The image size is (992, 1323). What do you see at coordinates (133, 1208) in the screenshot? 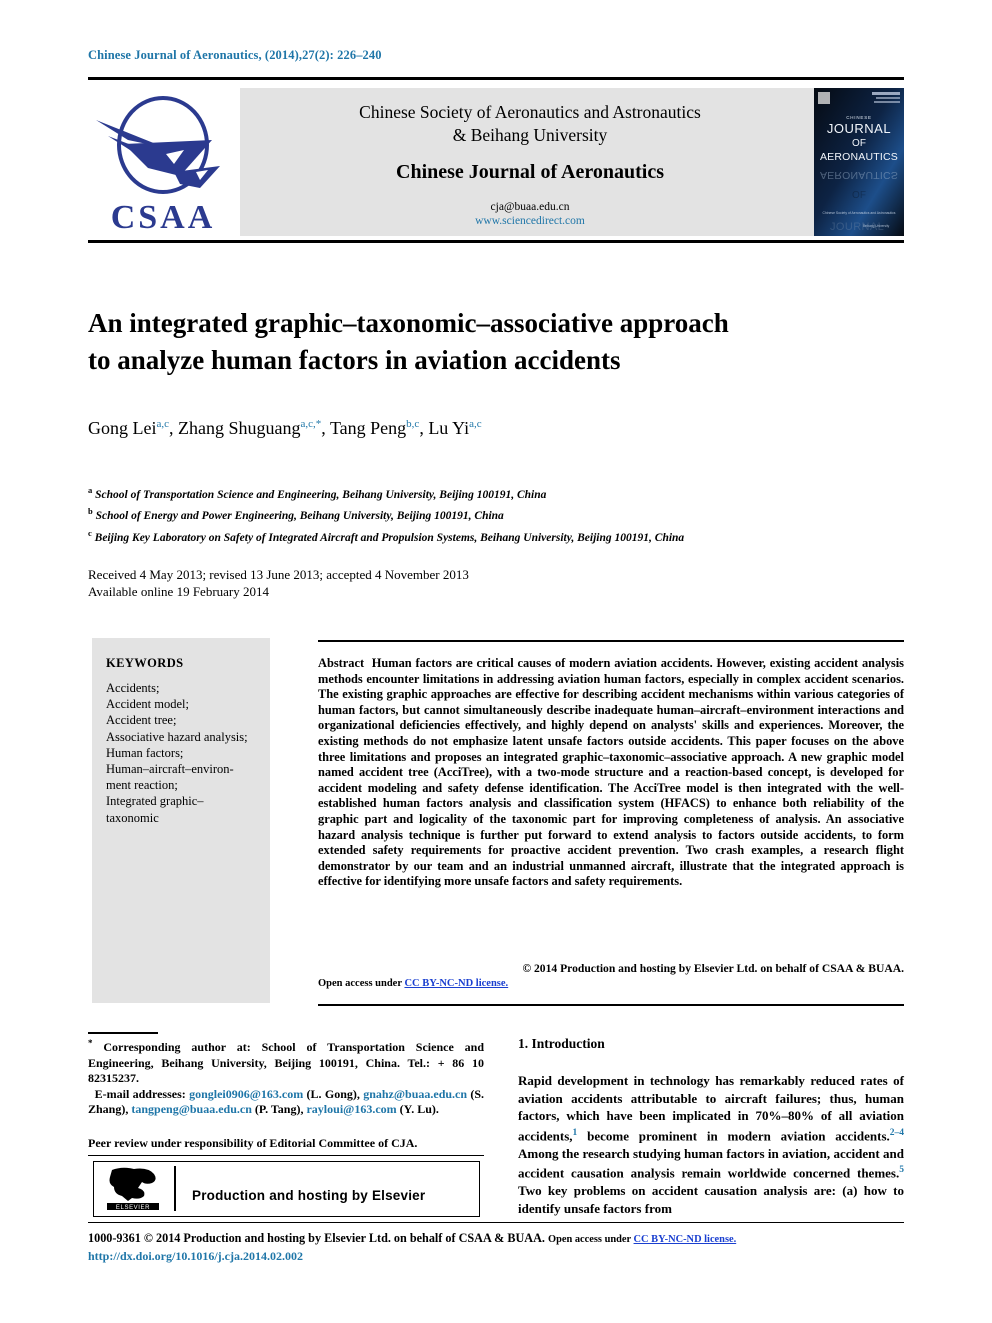
I see `svg-text: ELSEVIER` at bounding box center [133, 1208].